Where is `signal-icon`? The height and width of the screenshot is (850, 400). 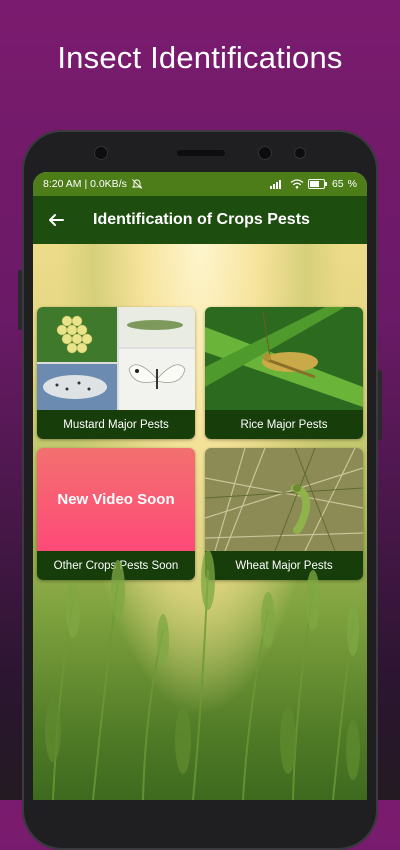
signal-icon is located at coordinates (275, 184).